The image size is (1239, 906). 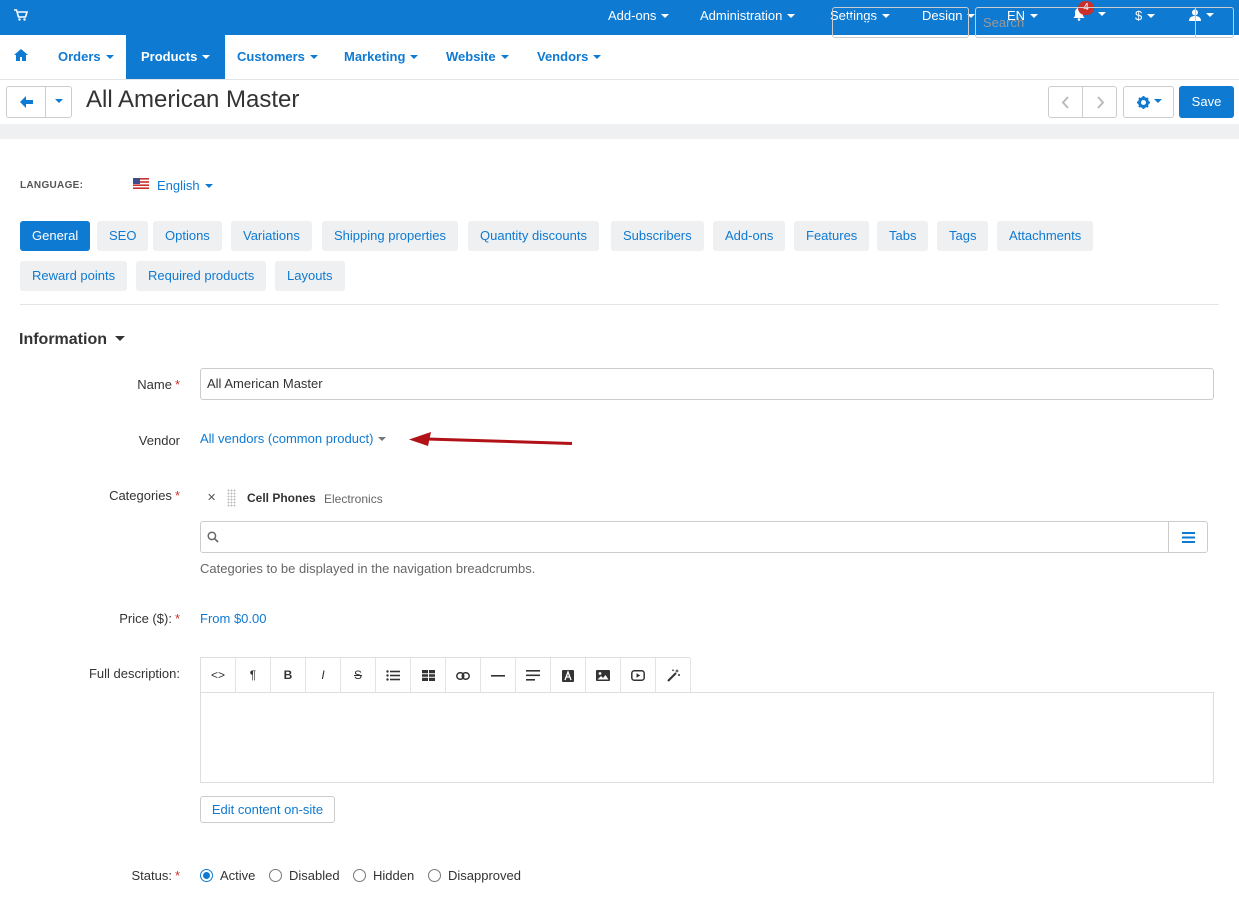 I want to click on nav-marketing: Marketing, so click(x=381, y=57).